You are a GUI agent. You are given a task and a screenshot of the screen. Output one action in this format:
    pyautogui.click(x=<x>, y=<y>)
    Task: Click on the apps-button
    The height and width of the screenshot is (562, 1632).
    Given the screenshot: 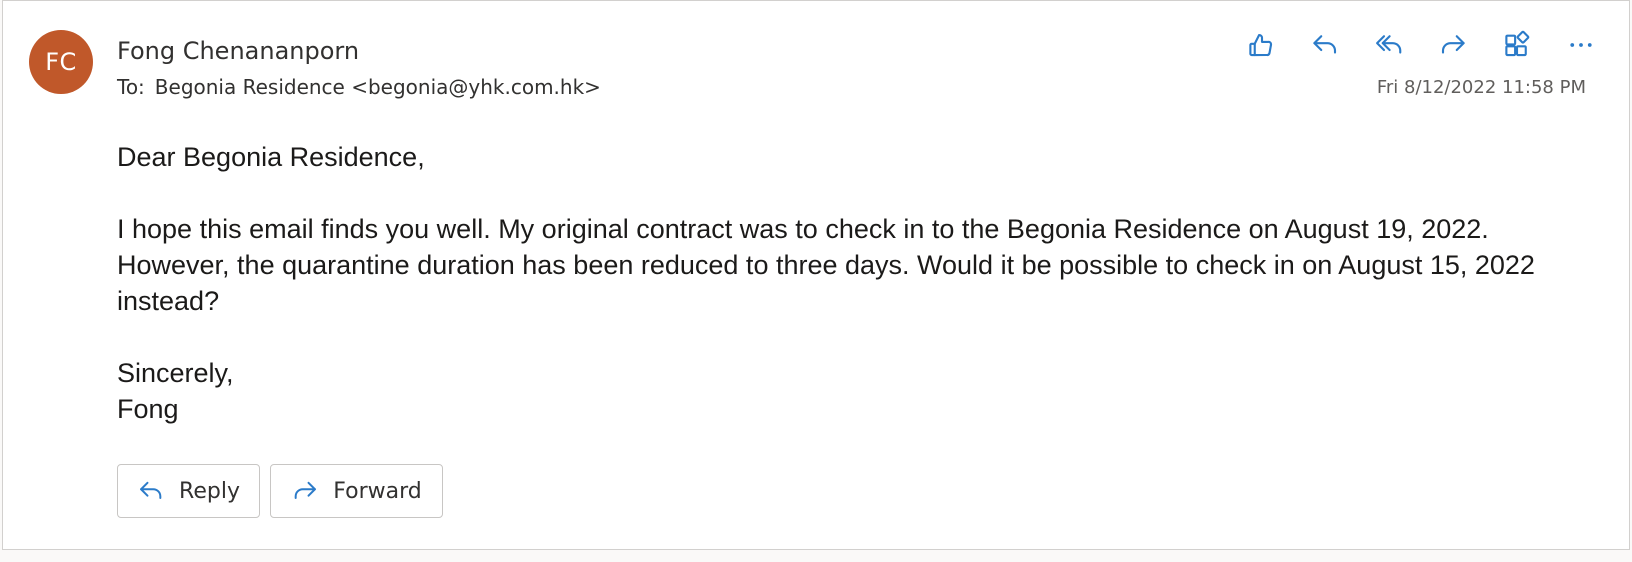 What is the action you would take?
    pyautogui.click(x=1517, y=45)
    